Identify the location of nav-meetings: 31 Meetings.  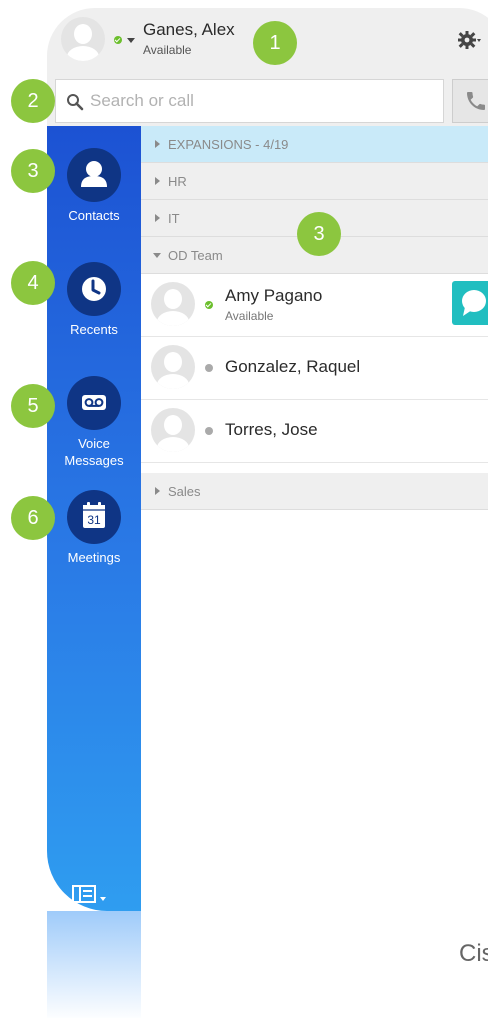
(94, 530).